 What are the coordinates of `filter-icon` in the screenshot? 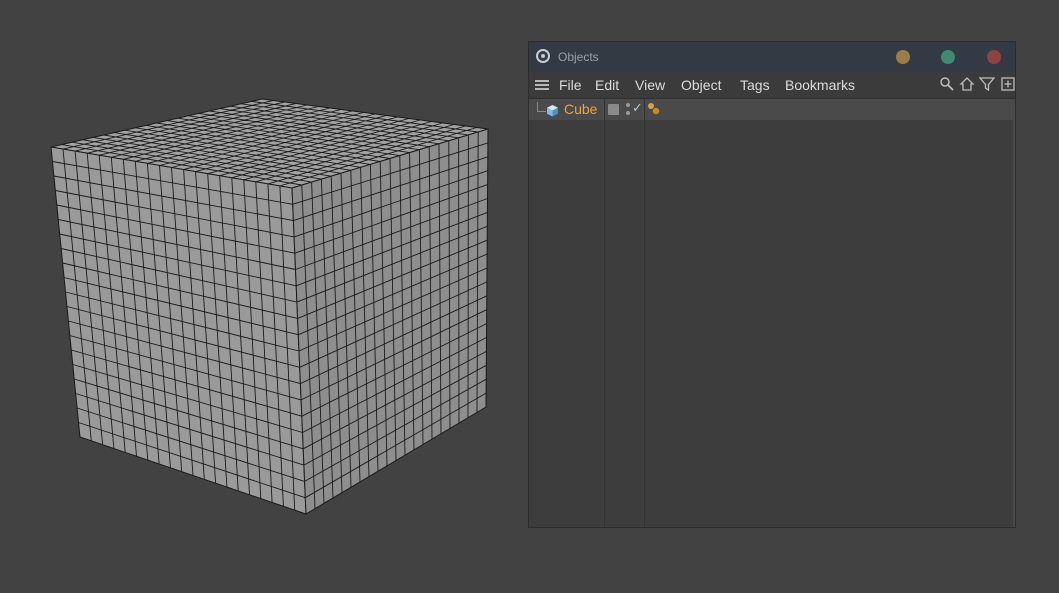 It's located at (987, 84).